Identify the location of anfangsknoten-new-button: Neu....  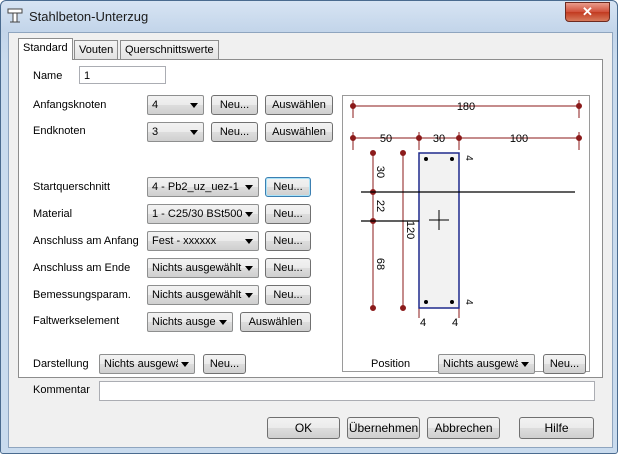
(234, 105).